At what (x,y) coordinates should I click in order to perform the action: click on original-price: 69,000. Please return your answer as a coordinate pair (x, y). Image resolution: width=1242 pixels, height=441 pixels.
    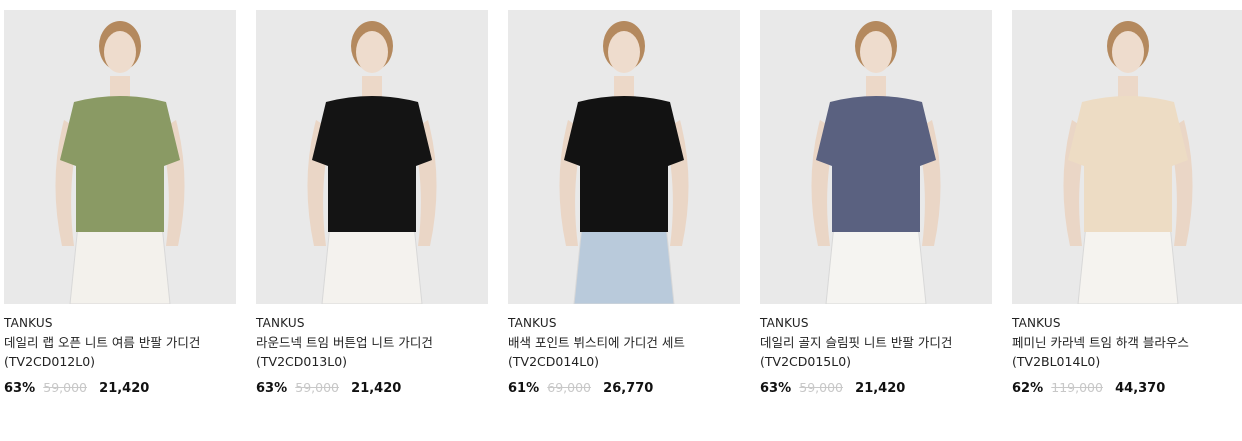
    Looking at the image, I should click on (569, 387).